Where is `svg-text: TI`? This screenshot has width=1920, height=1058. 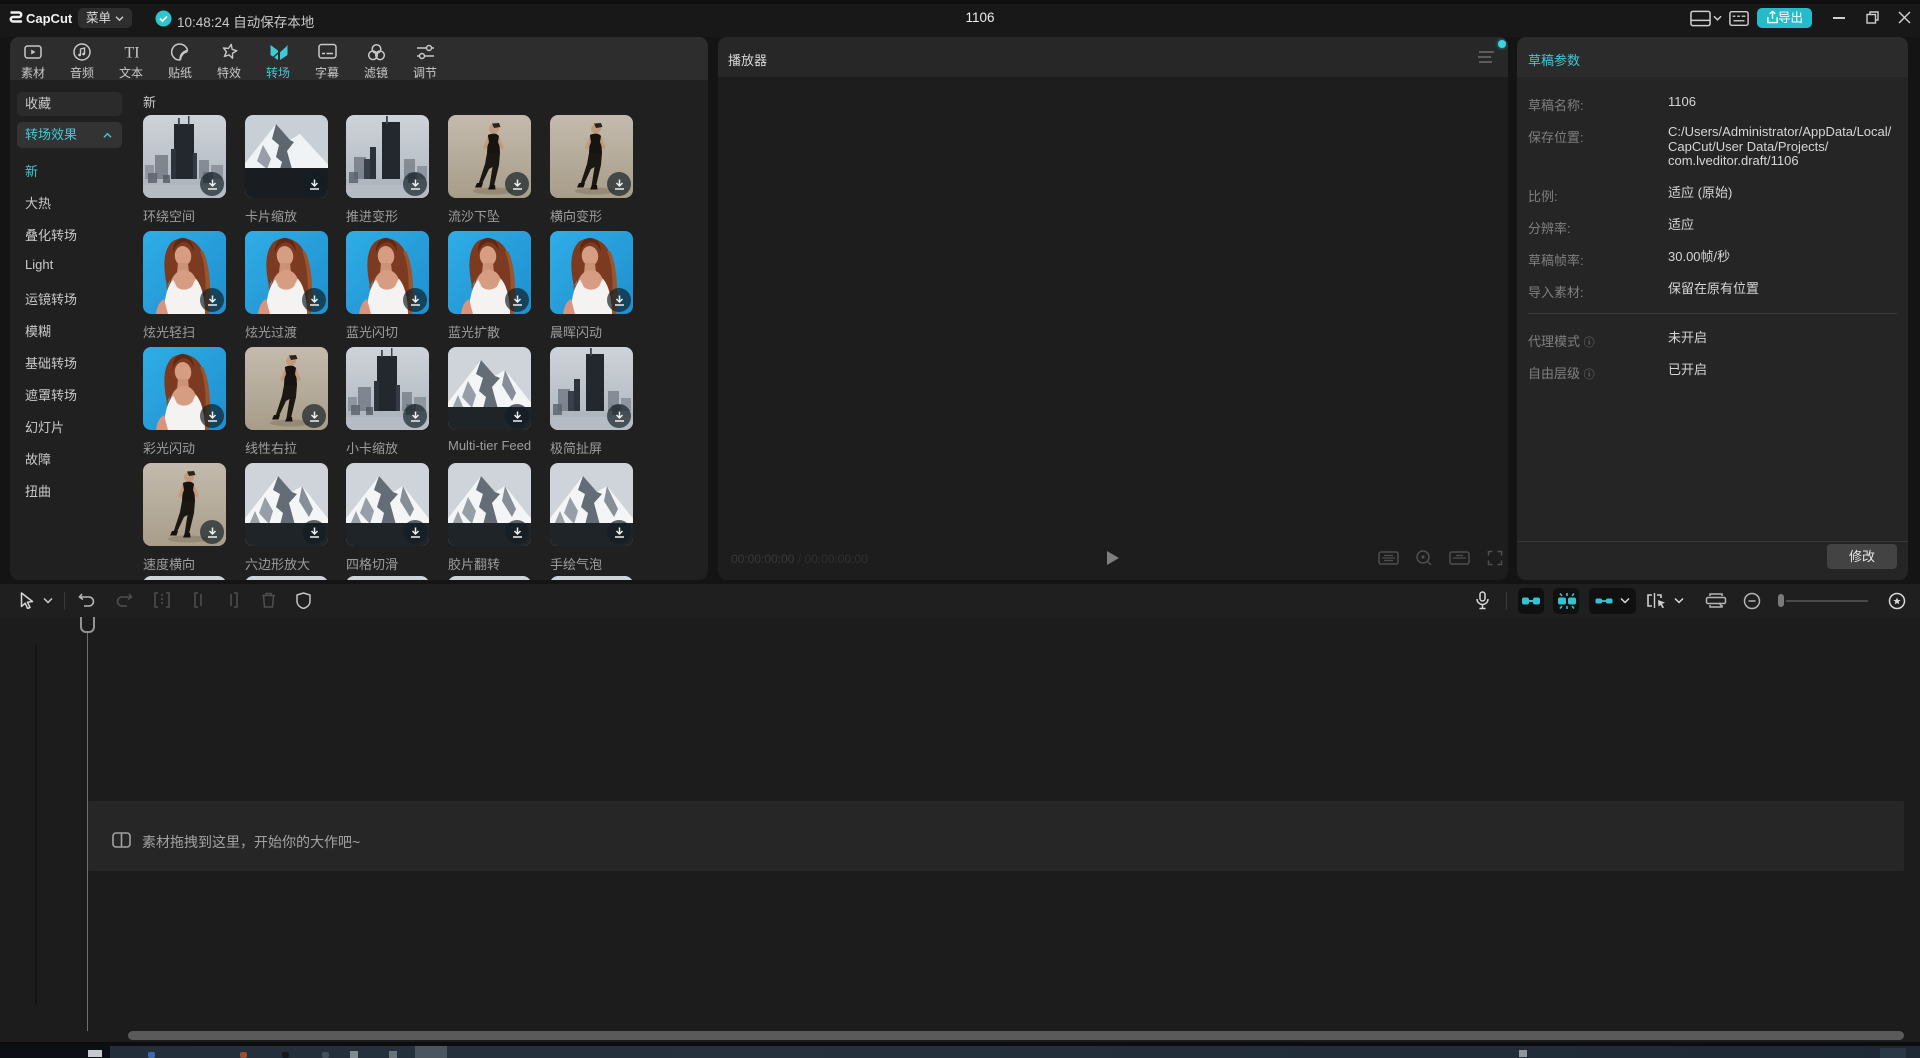 svg-text: TI is located at coordinates (131, 53).